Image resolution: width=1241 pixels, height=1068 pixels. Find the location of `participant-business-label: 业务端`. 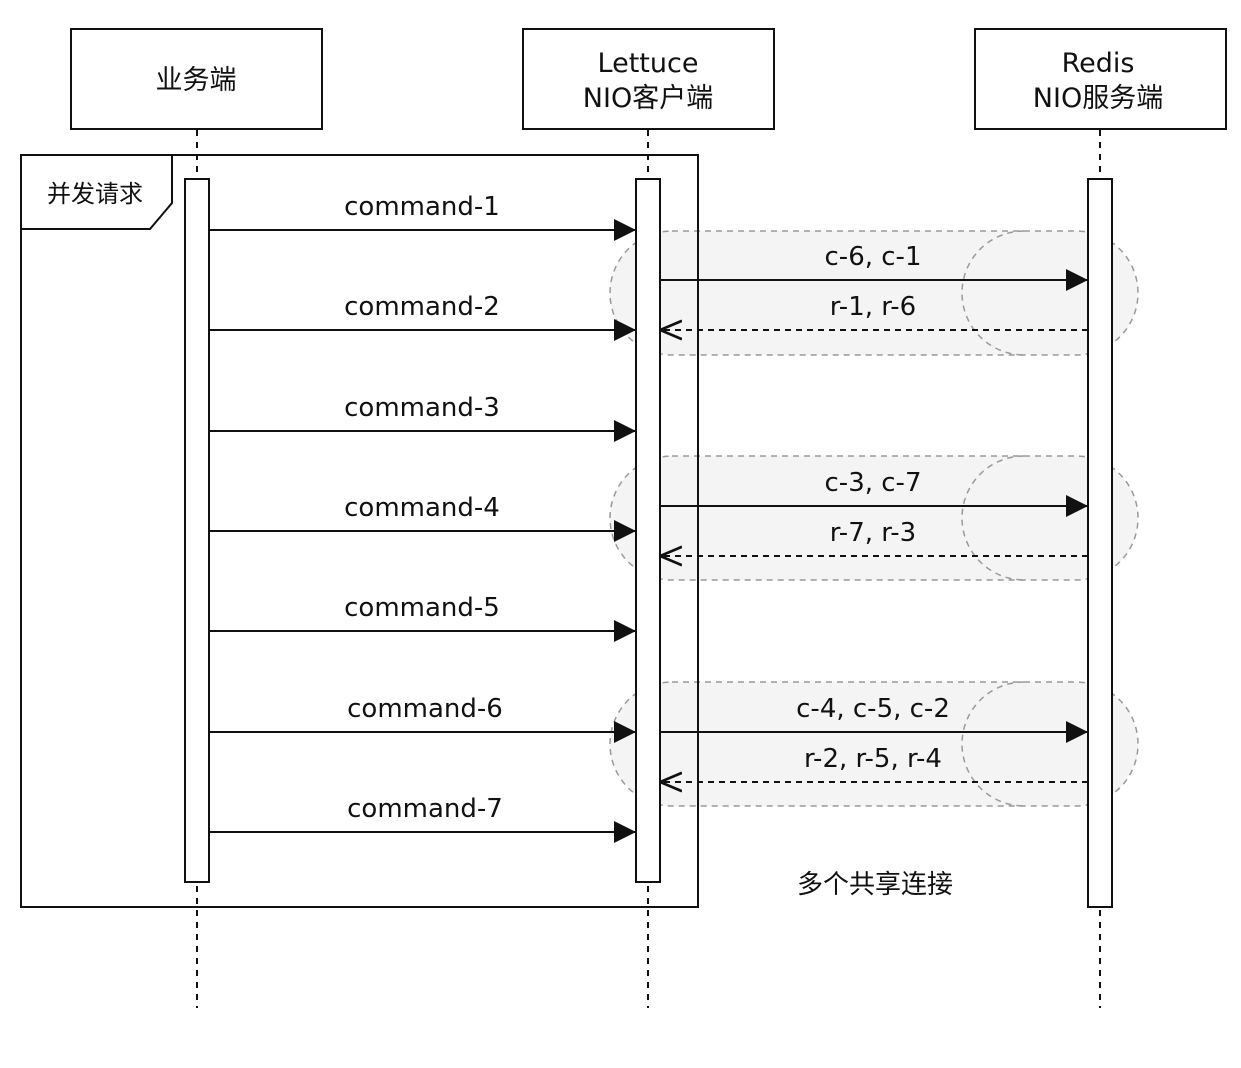

participant-business-label: 业务端 is located at coordinates (196, 80).